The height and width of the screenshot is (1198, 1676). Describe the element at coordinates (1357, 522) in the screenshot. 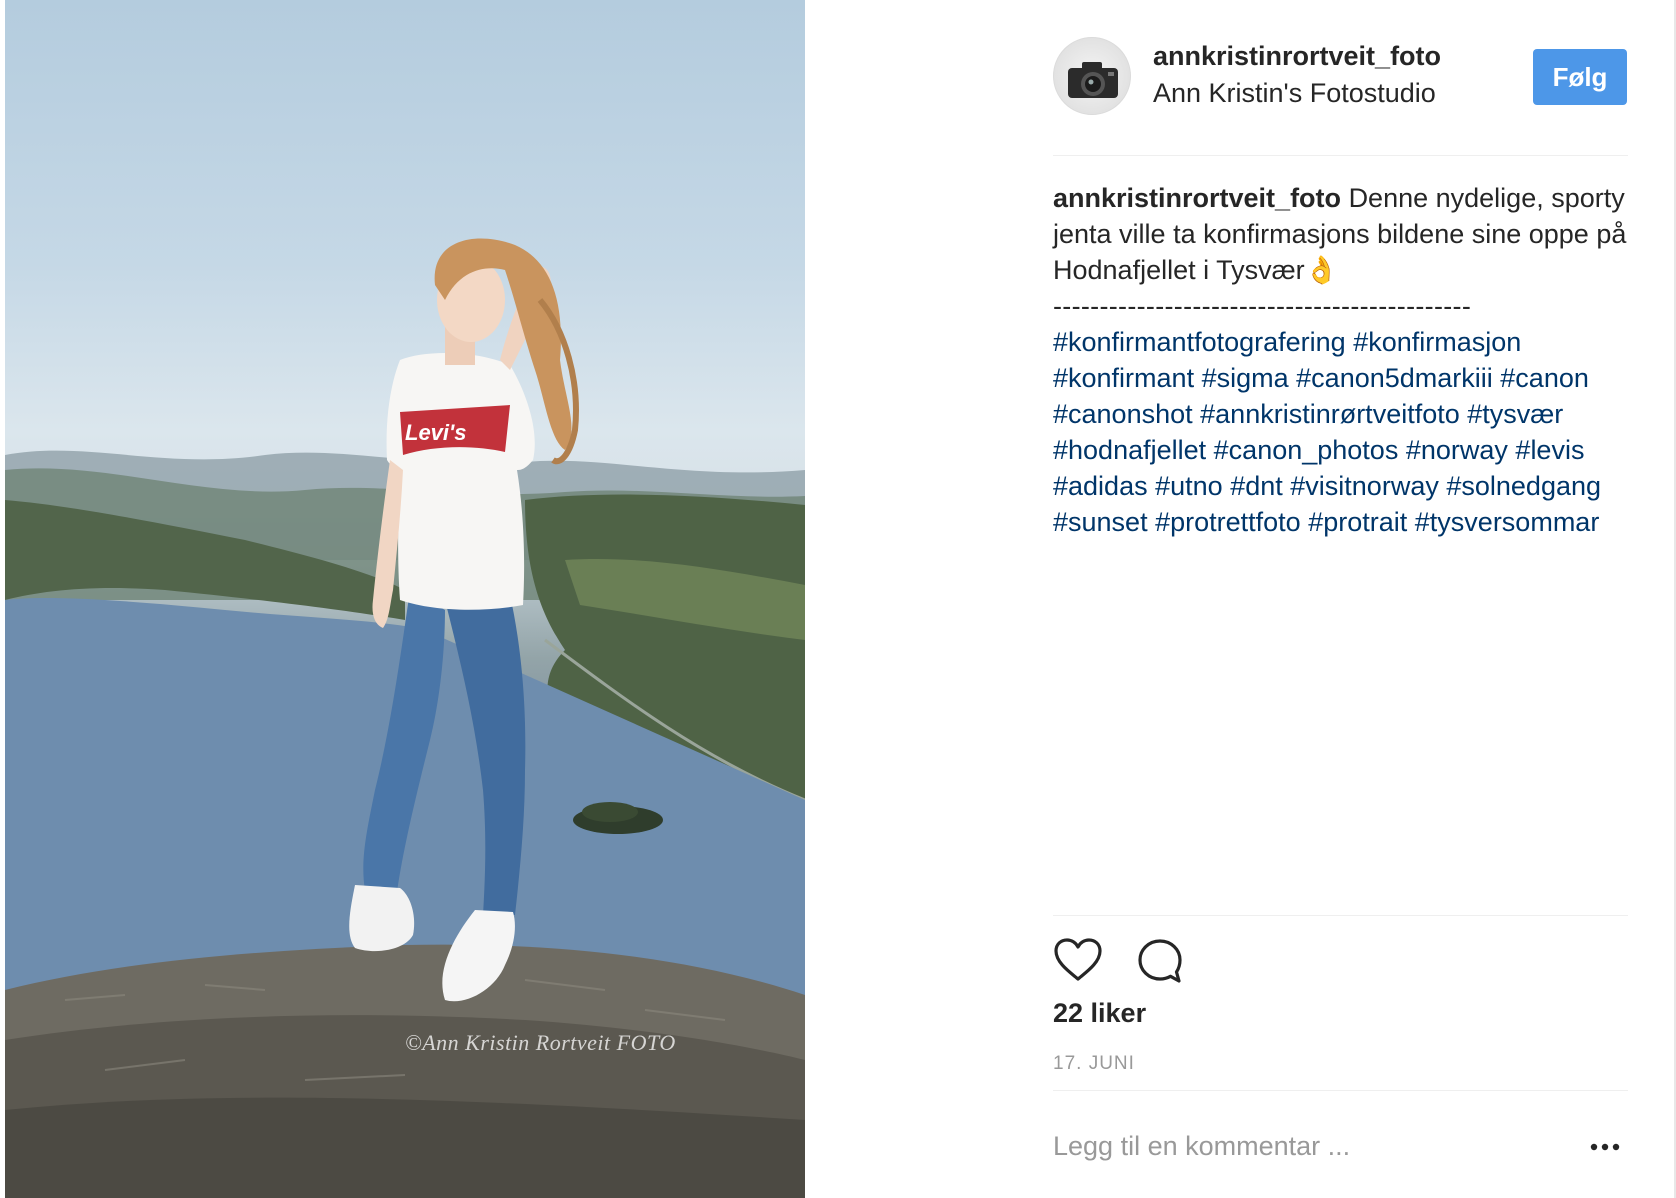

I see `hashtag-link: #protrait` at that location.